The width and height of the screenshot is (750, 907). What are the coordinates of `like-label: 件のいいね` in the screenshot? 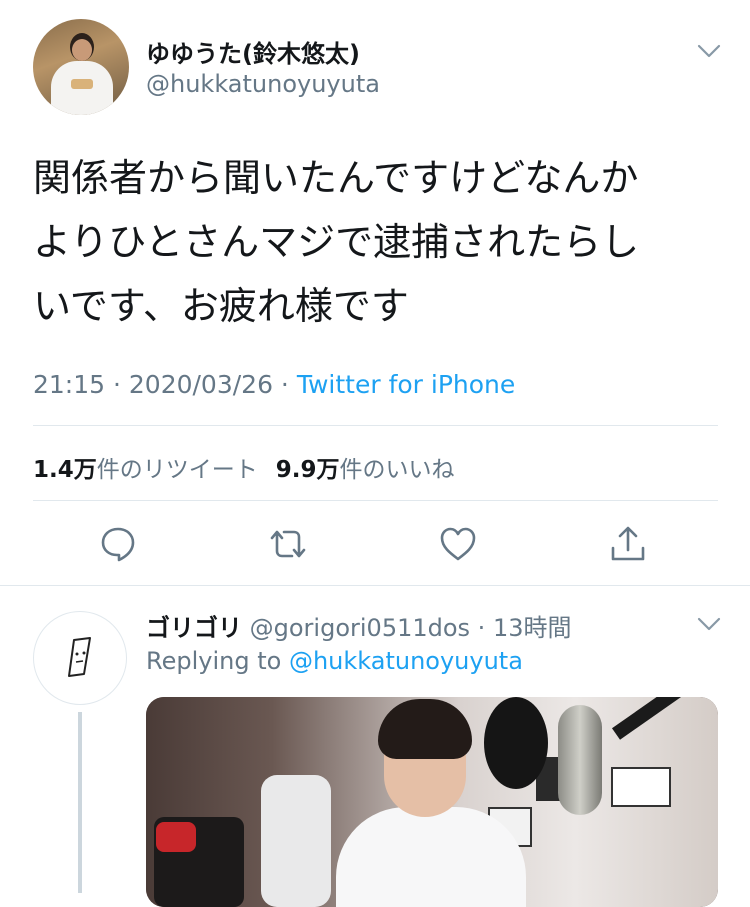 It's located at (397, 470).